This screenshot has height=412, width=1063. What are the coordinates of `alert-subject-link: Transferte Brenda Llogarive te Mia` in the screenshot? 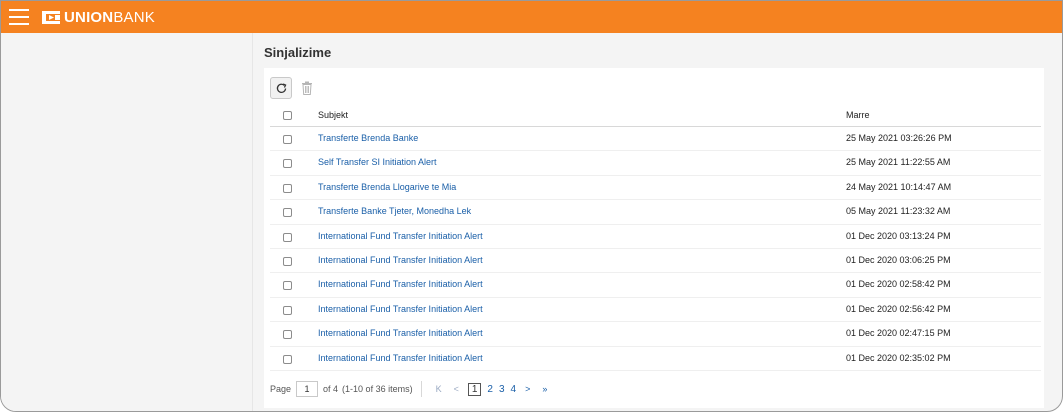 It's located at (387, 187).